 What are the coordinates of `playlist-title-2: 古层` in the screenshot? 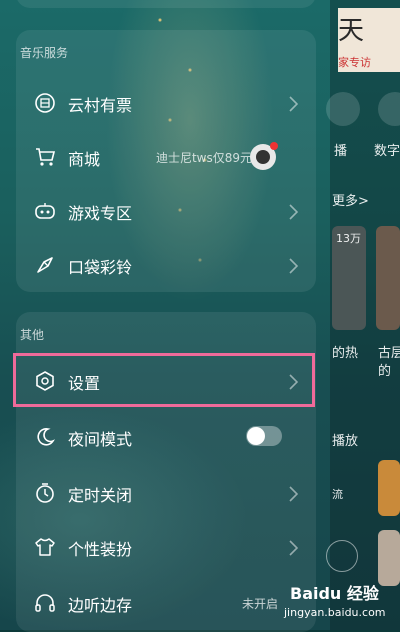 It's located at (389, 353).